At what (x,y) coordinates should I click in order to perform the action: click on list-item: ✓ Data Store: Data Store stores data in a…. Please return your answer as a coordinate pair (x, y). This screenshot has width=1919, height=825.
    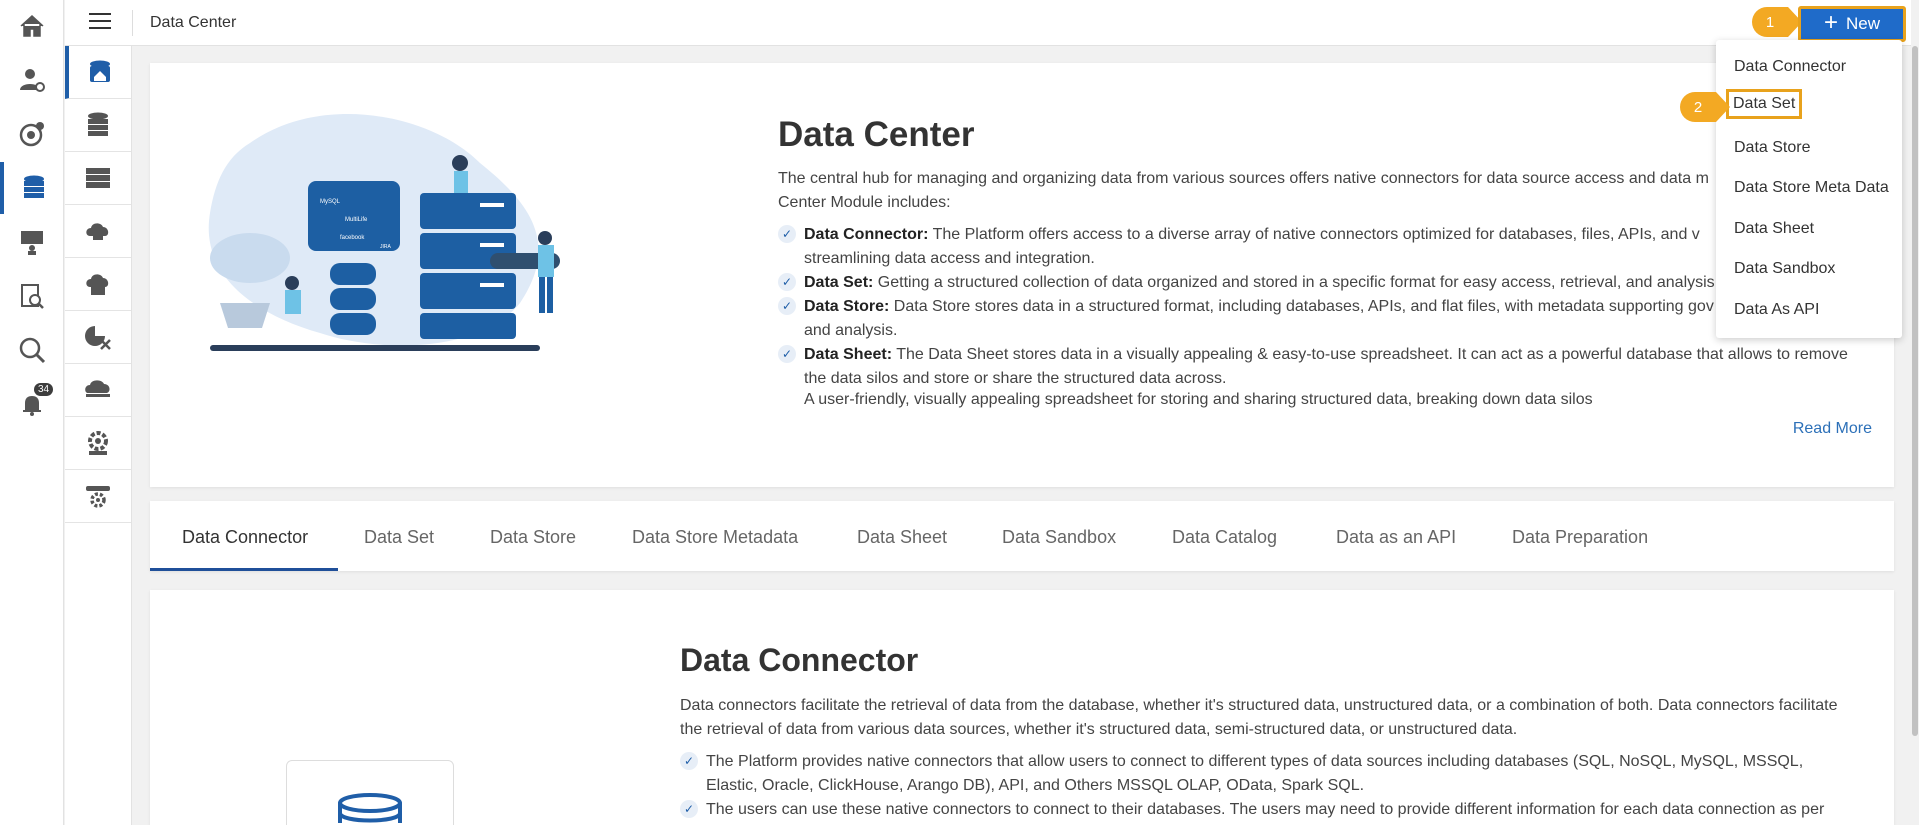
    Looking at the image, I should click on (1323, 319).